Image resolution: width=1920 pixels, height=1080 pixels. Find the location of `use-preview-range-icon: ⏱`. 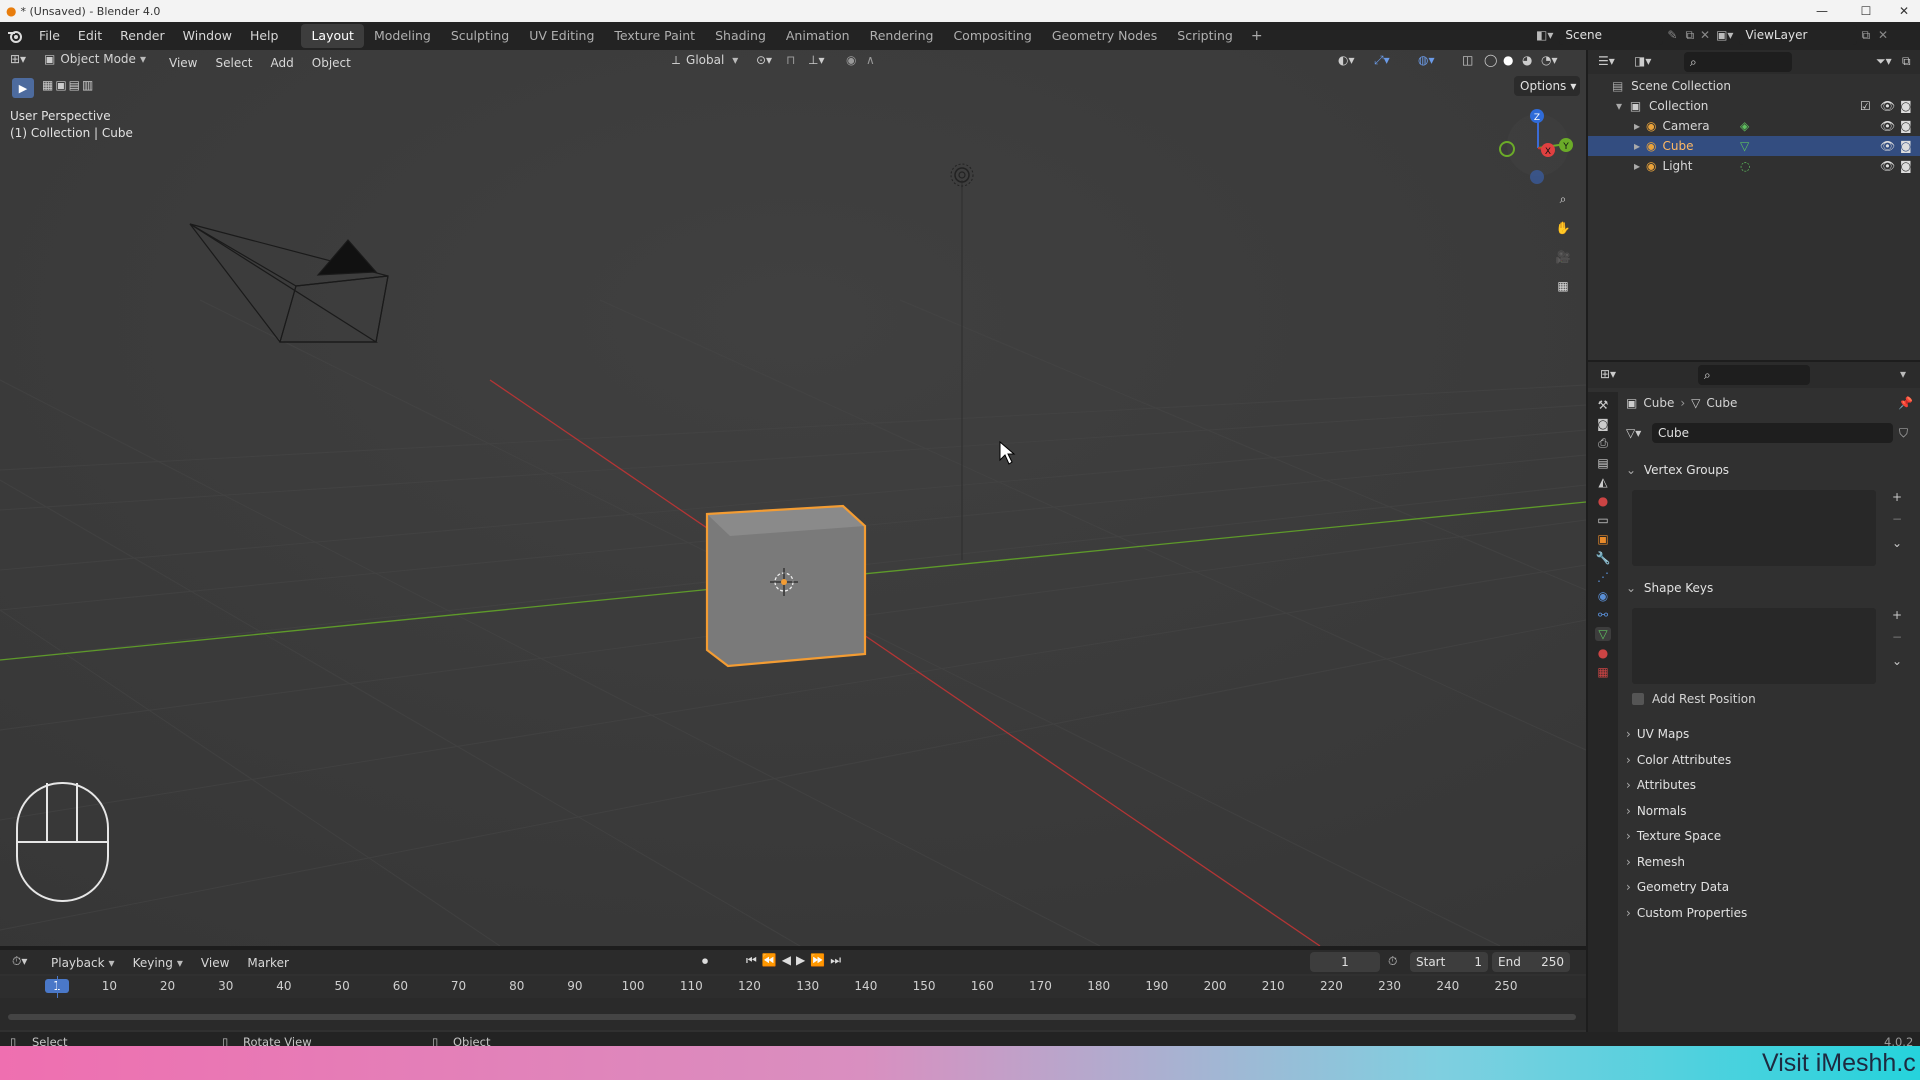

use-preview-range-icon: ⏱ is located at coordinates (1392, 961).